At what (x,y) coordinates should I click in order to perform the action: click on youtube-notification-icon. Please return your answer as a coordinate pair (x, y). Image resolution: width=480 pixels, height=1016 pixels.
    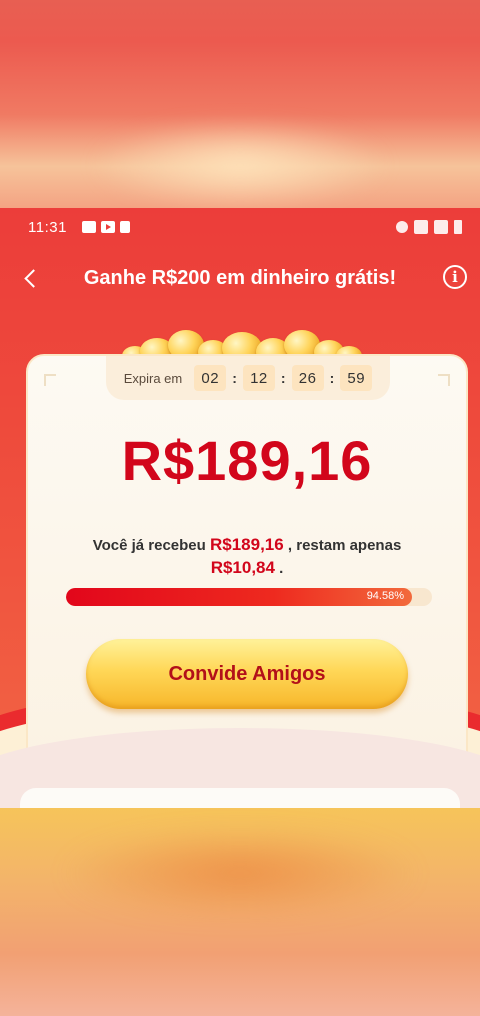
    Looking at the image, I should click on (108, 227).